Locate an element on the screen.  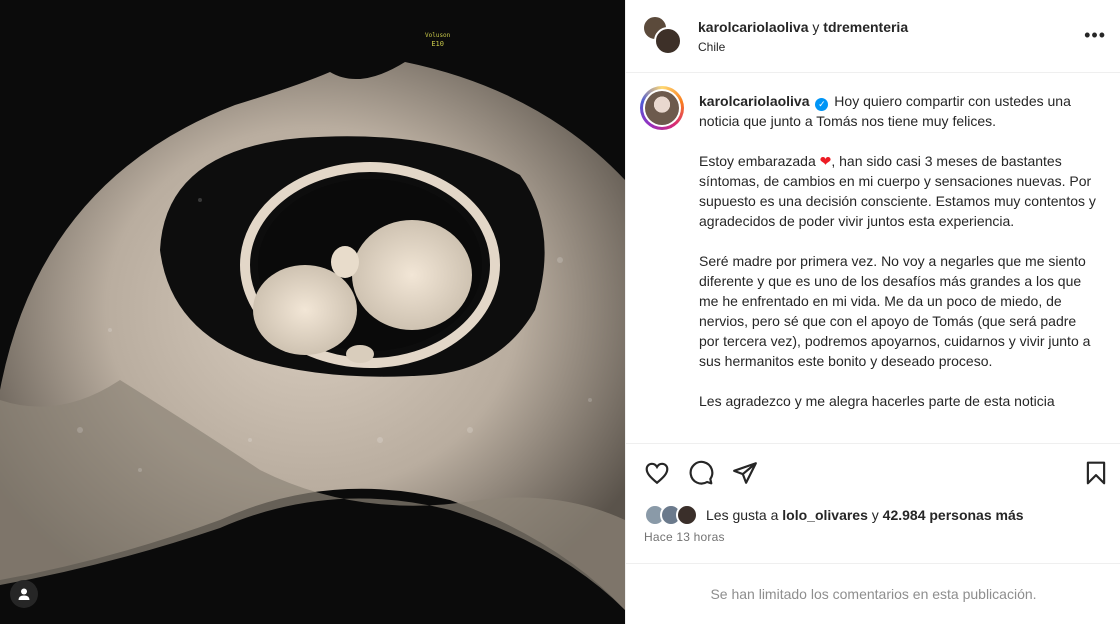
caption-text: Estoy embarazada is located at coordinates (757, 161).